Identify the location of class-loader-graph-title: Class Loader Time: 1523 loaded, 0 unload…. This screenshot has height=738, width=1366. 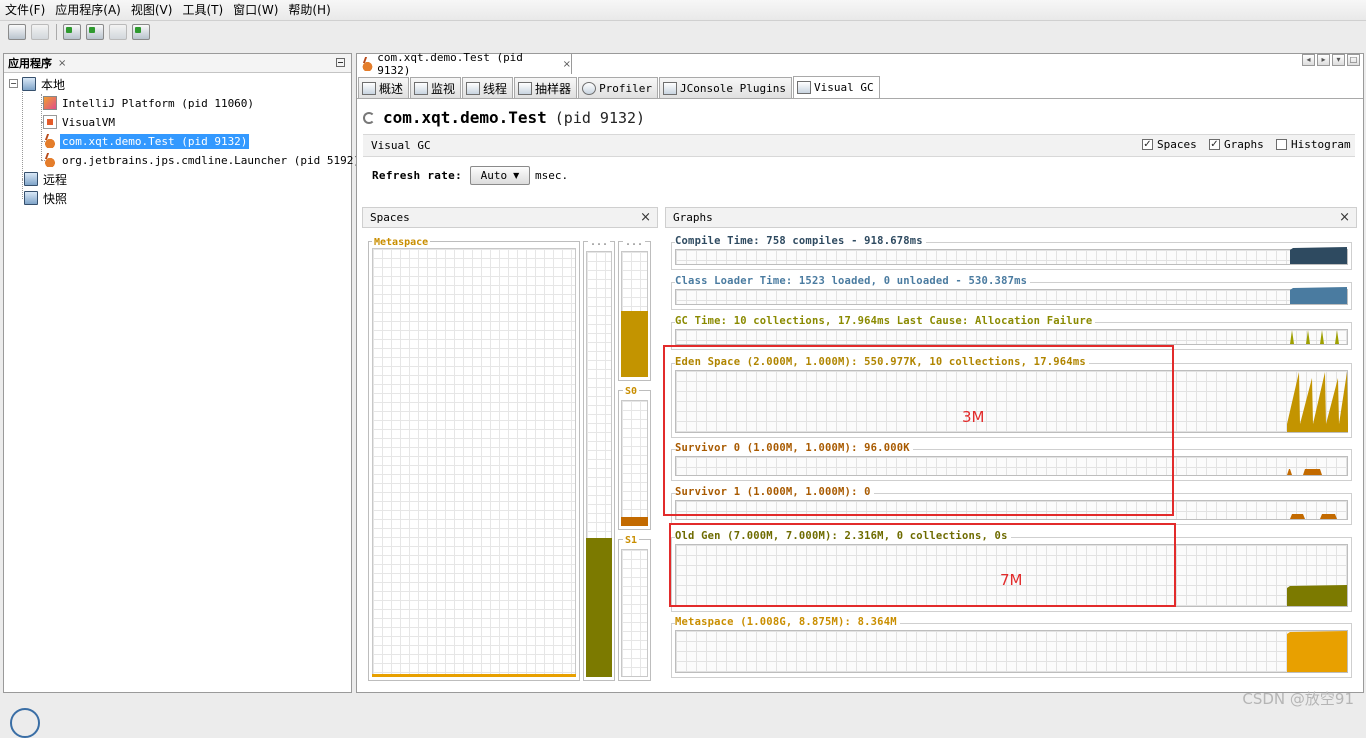
(853, 281).